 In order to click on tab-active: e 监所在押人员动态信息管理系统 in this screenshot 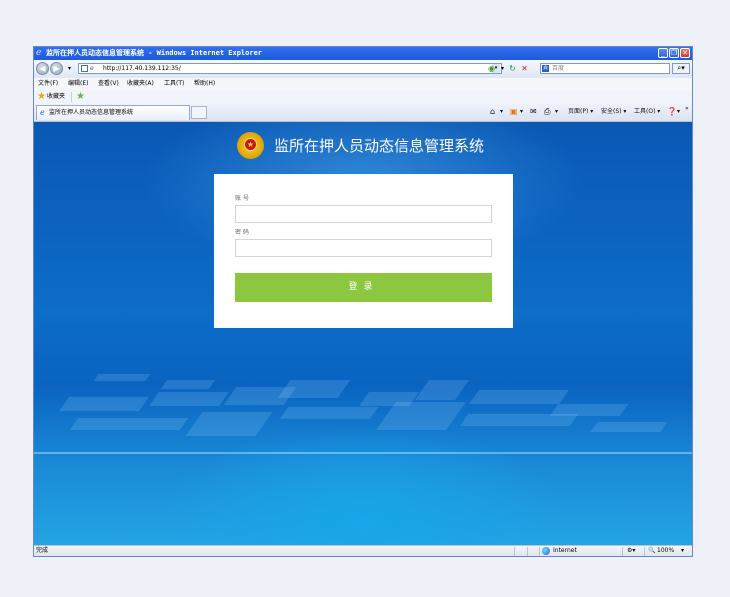, I will do `click(113, 112)`.